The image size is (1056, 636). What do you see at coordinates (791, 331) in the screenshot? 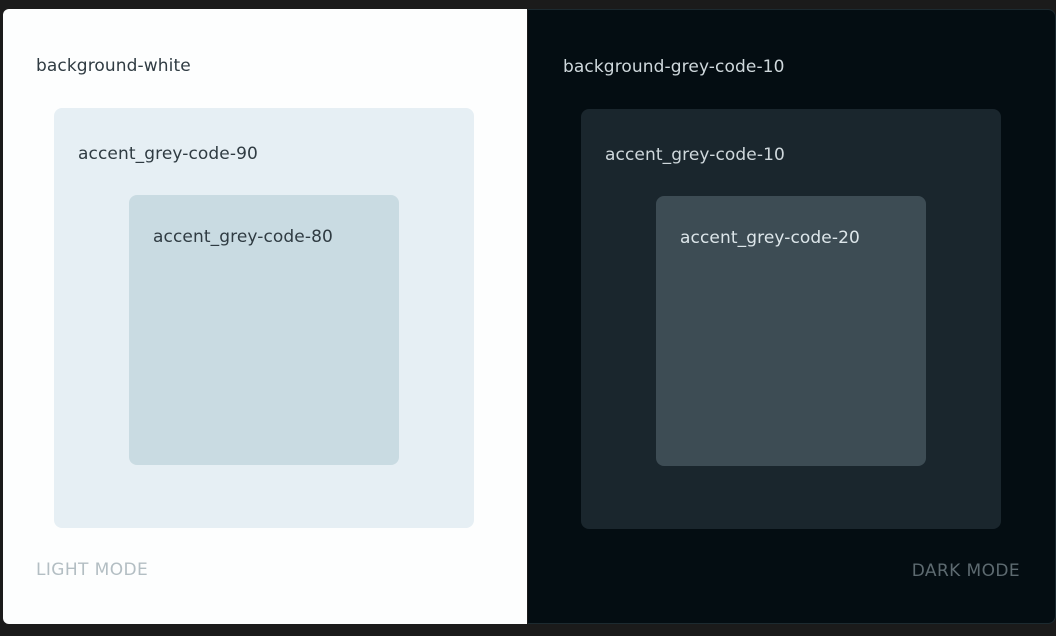
I see `dark-inner-swatch: accent_grey-code-20` at bounding box center [791, 331].